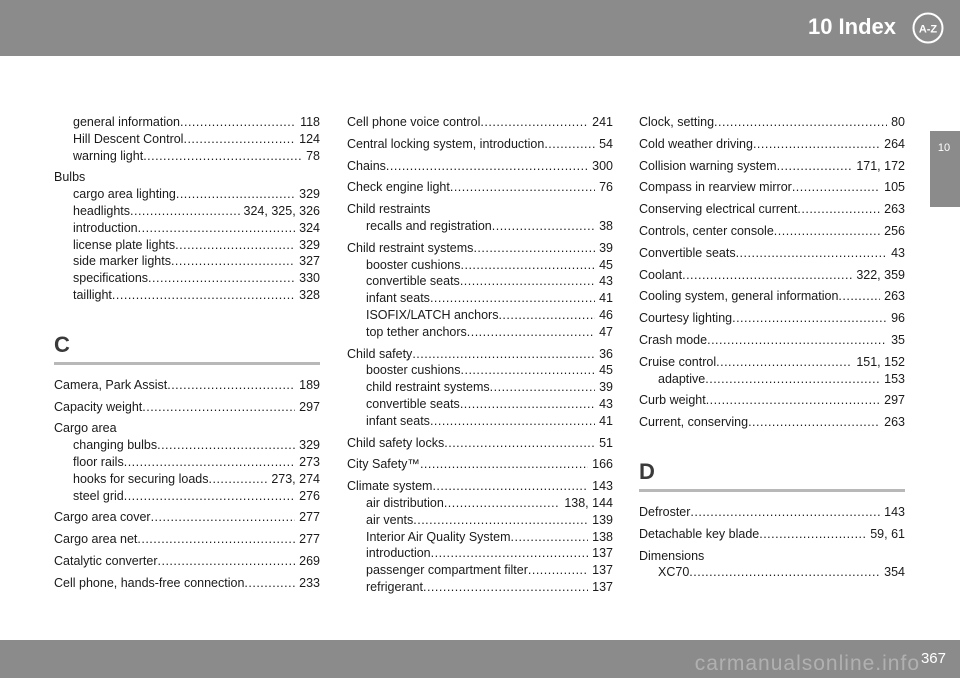  What do you see at coordinates (102, 517) in the screenshot?
I see `entry-text: Cargo area cover` at bounding box center [102, 517].